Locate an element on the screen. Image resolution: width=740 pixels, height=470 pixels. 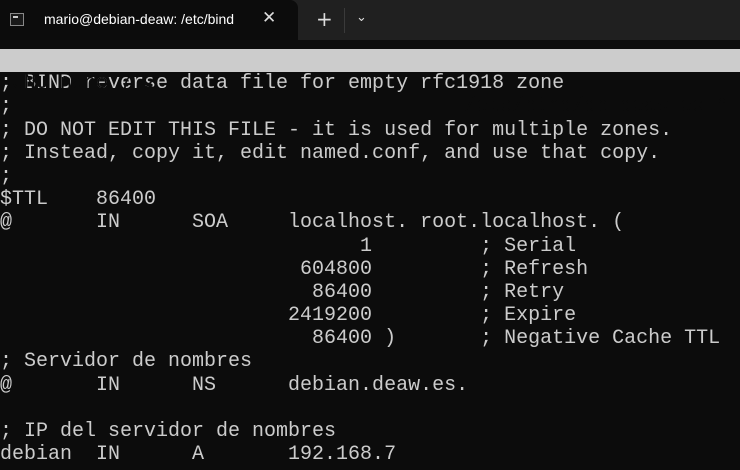
nano-filename: /etc/bind/db.deaw.es * is located at coordinates (595, 107).